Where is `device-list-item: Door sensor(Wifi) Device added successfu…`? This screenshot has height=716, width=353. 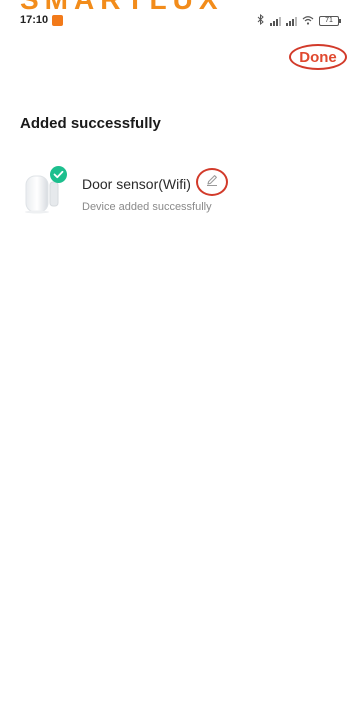 device-list-item: Door sensor(Wifi) Device added successfu… is located at coordinates (180, 192).